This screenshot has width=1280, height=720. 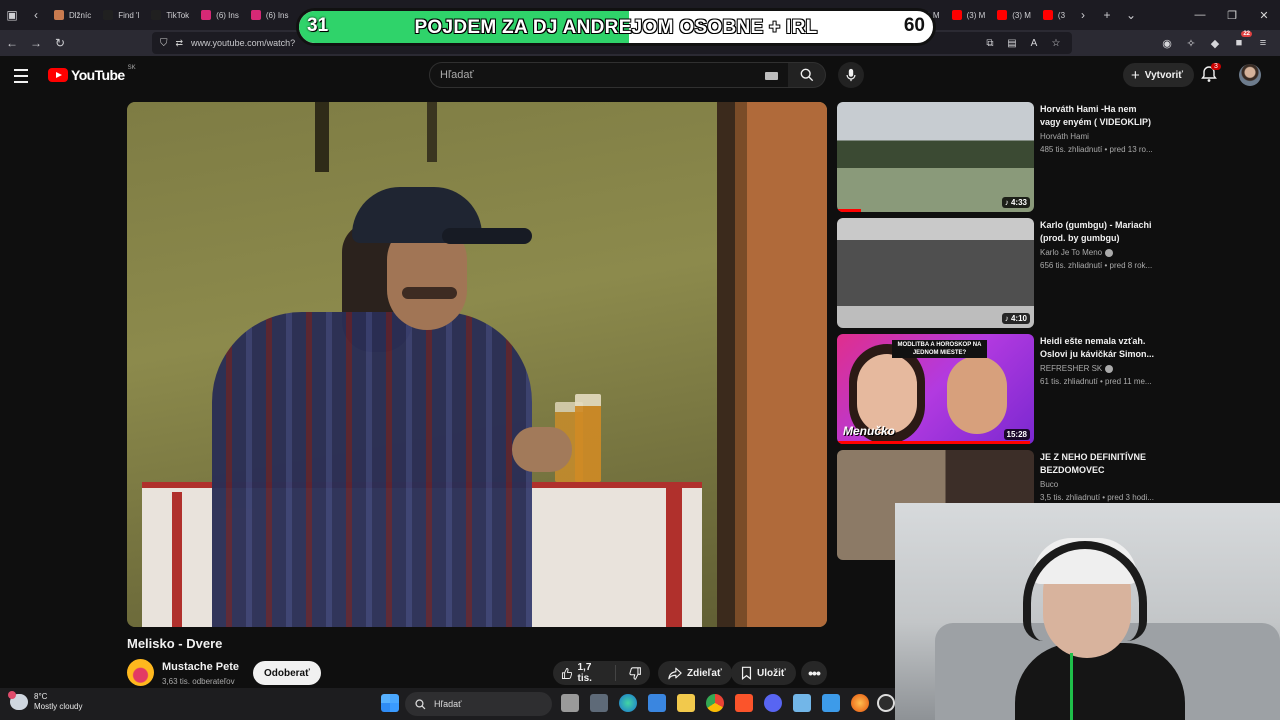 What do you see at coordinates (390, 703) in the screenshot?
I see `windows-start-icon` at bounding box center [390, 703].